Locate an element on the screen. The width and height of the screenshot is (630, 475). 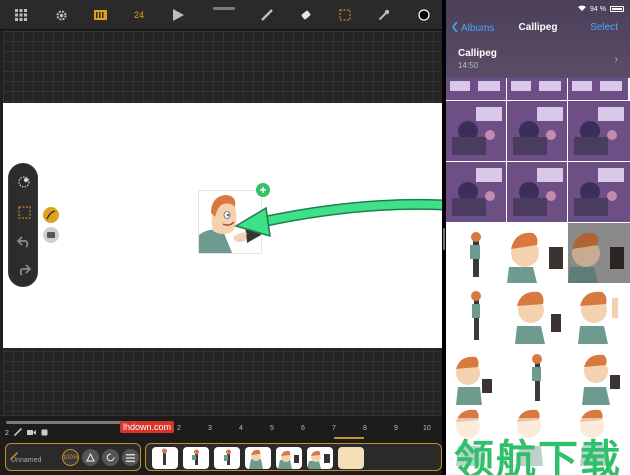
frame-number: 6 is located at coordinates (303, 428).